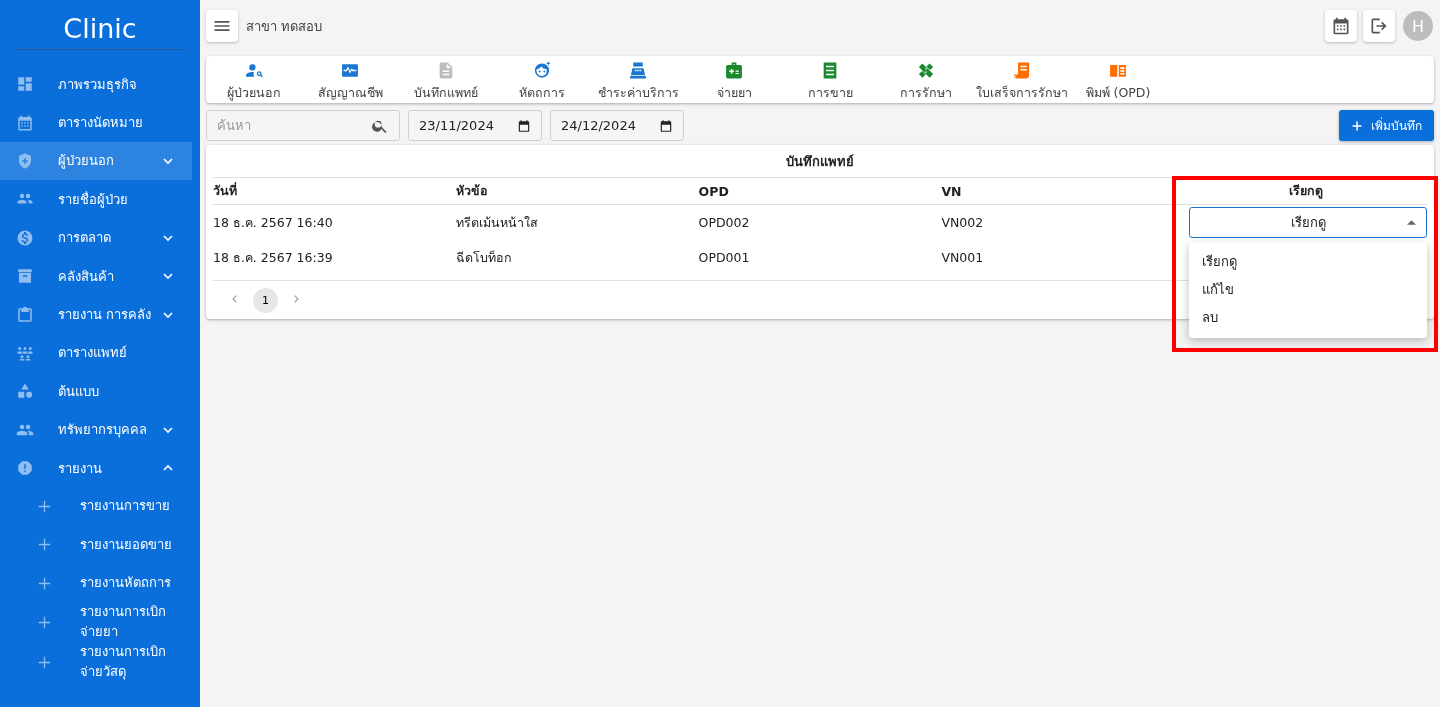  What do you see at coordinates (303, 125) in the screenshot?
I see `search-field: ค้นหา` at bounding box center [303, 125].